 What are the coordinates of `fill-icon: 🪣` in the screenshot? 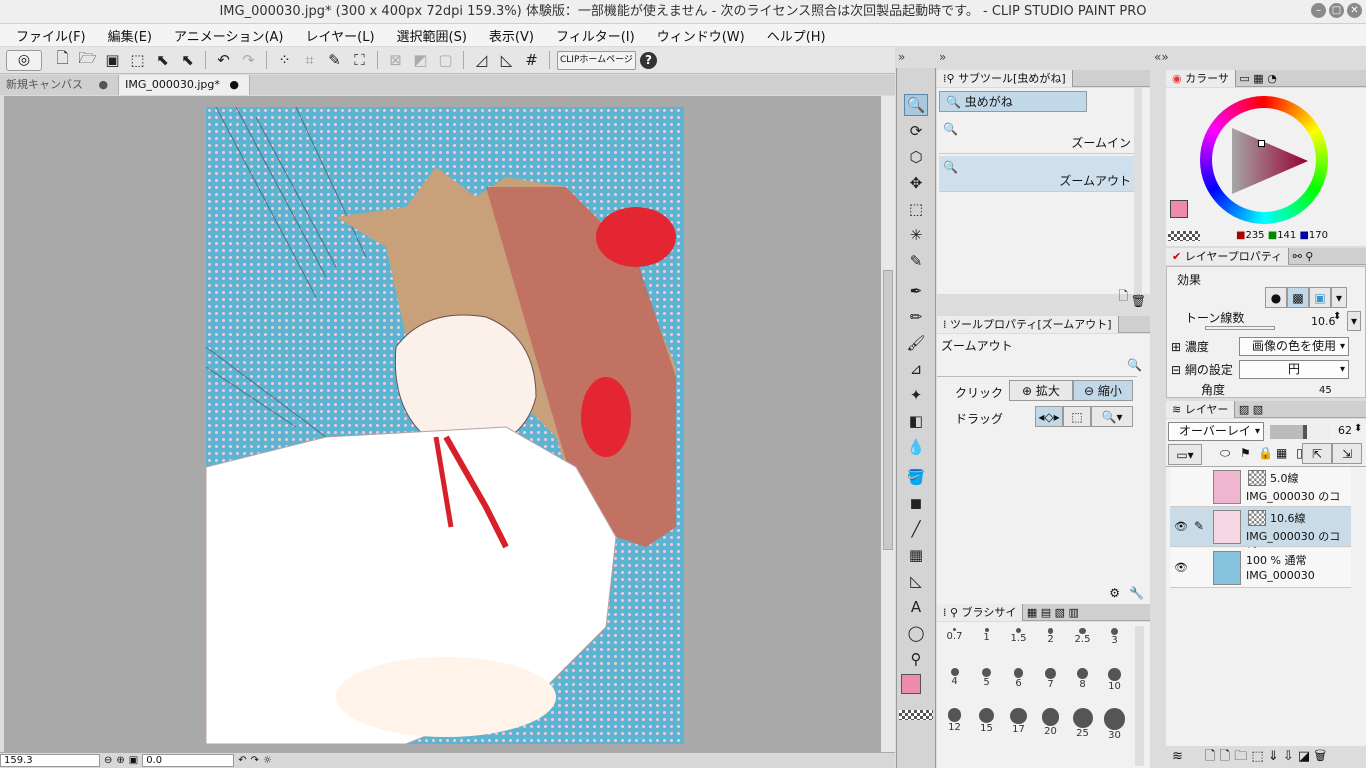 It's located at (916, 477).